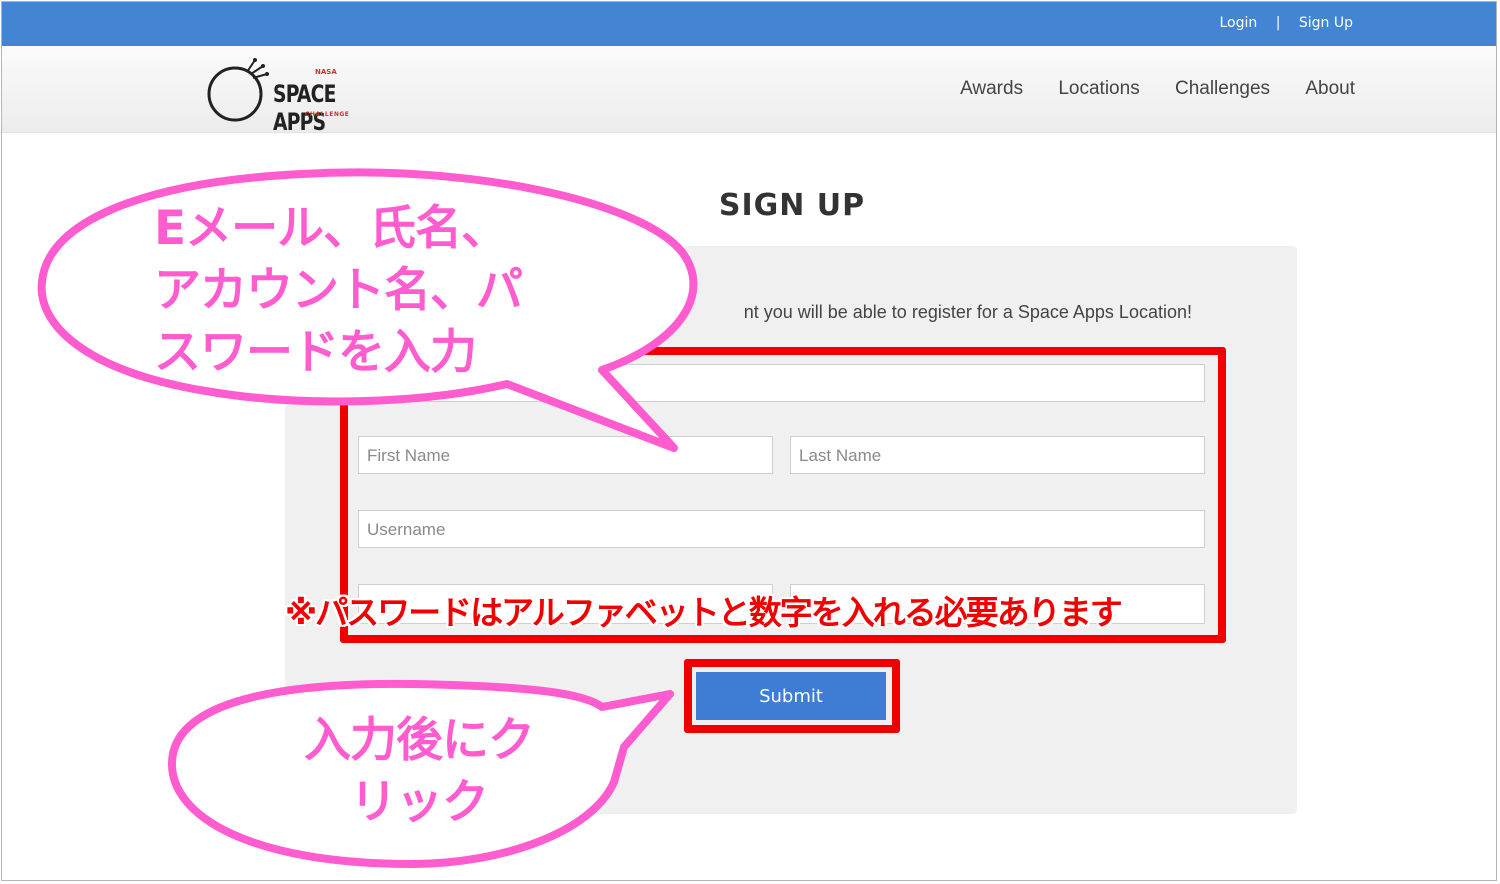  What do you see at coordinates (419, 740) in the screenshot?
I see `bubble-bottom-line-1: 入力後にク` at bounding box center [419, 740].